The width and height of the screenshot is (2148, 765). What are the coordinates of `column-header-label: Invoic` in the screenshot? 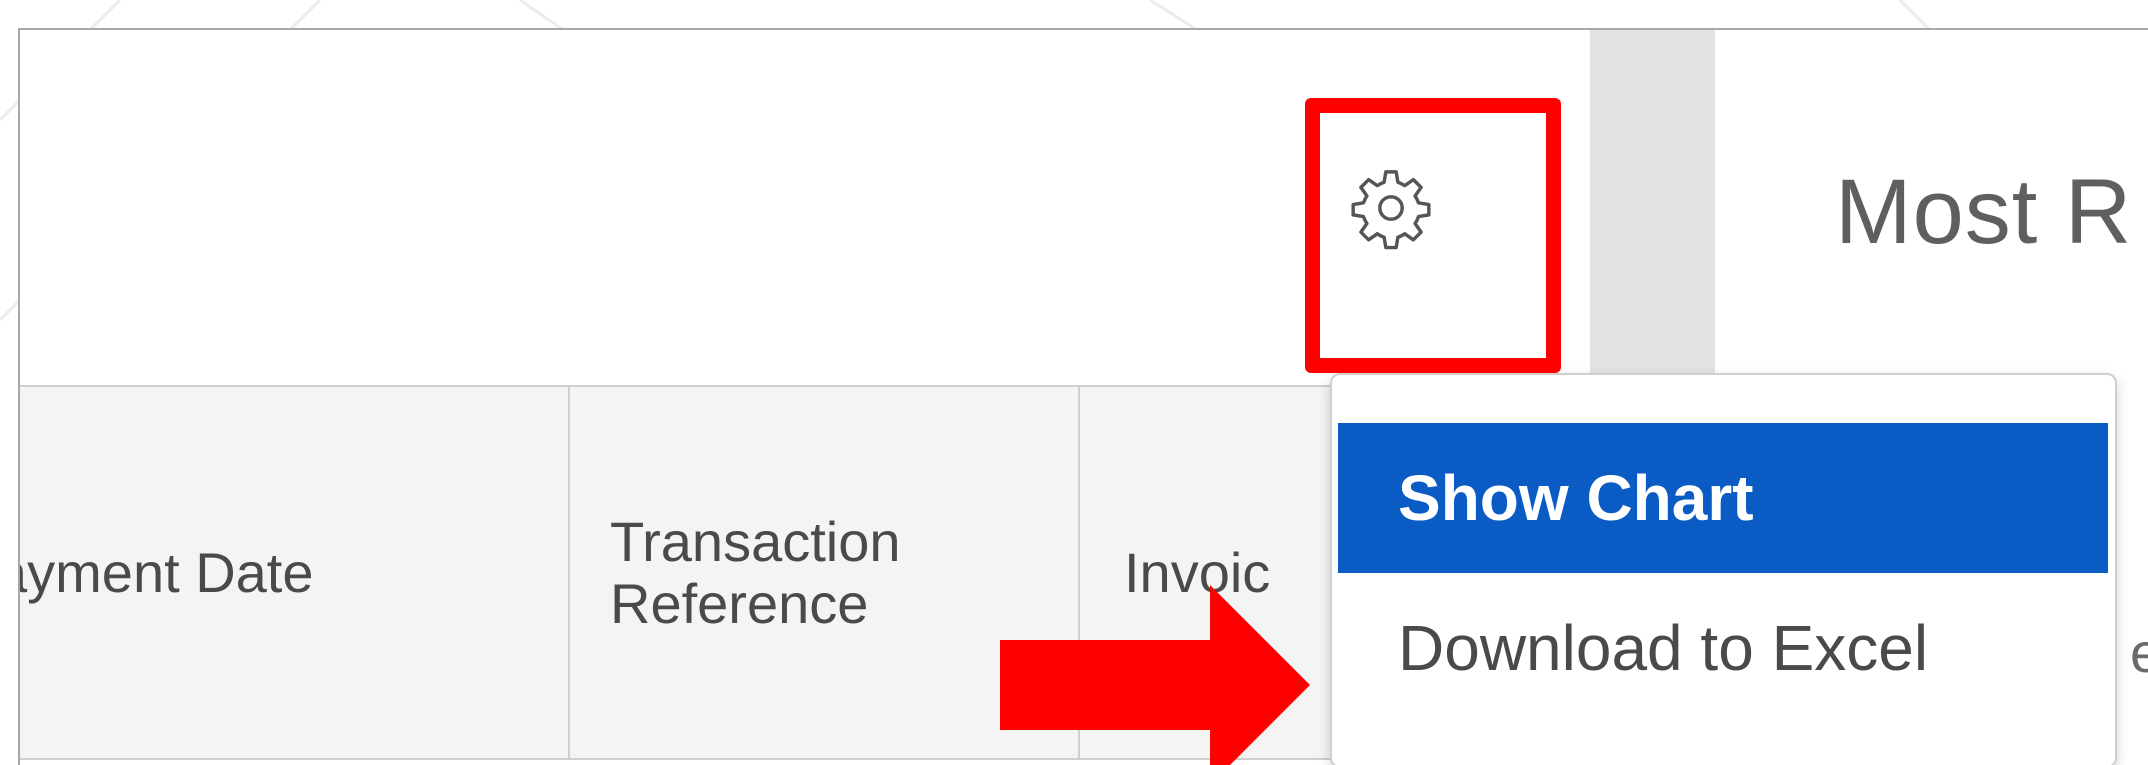 It's located at (1197, 572).